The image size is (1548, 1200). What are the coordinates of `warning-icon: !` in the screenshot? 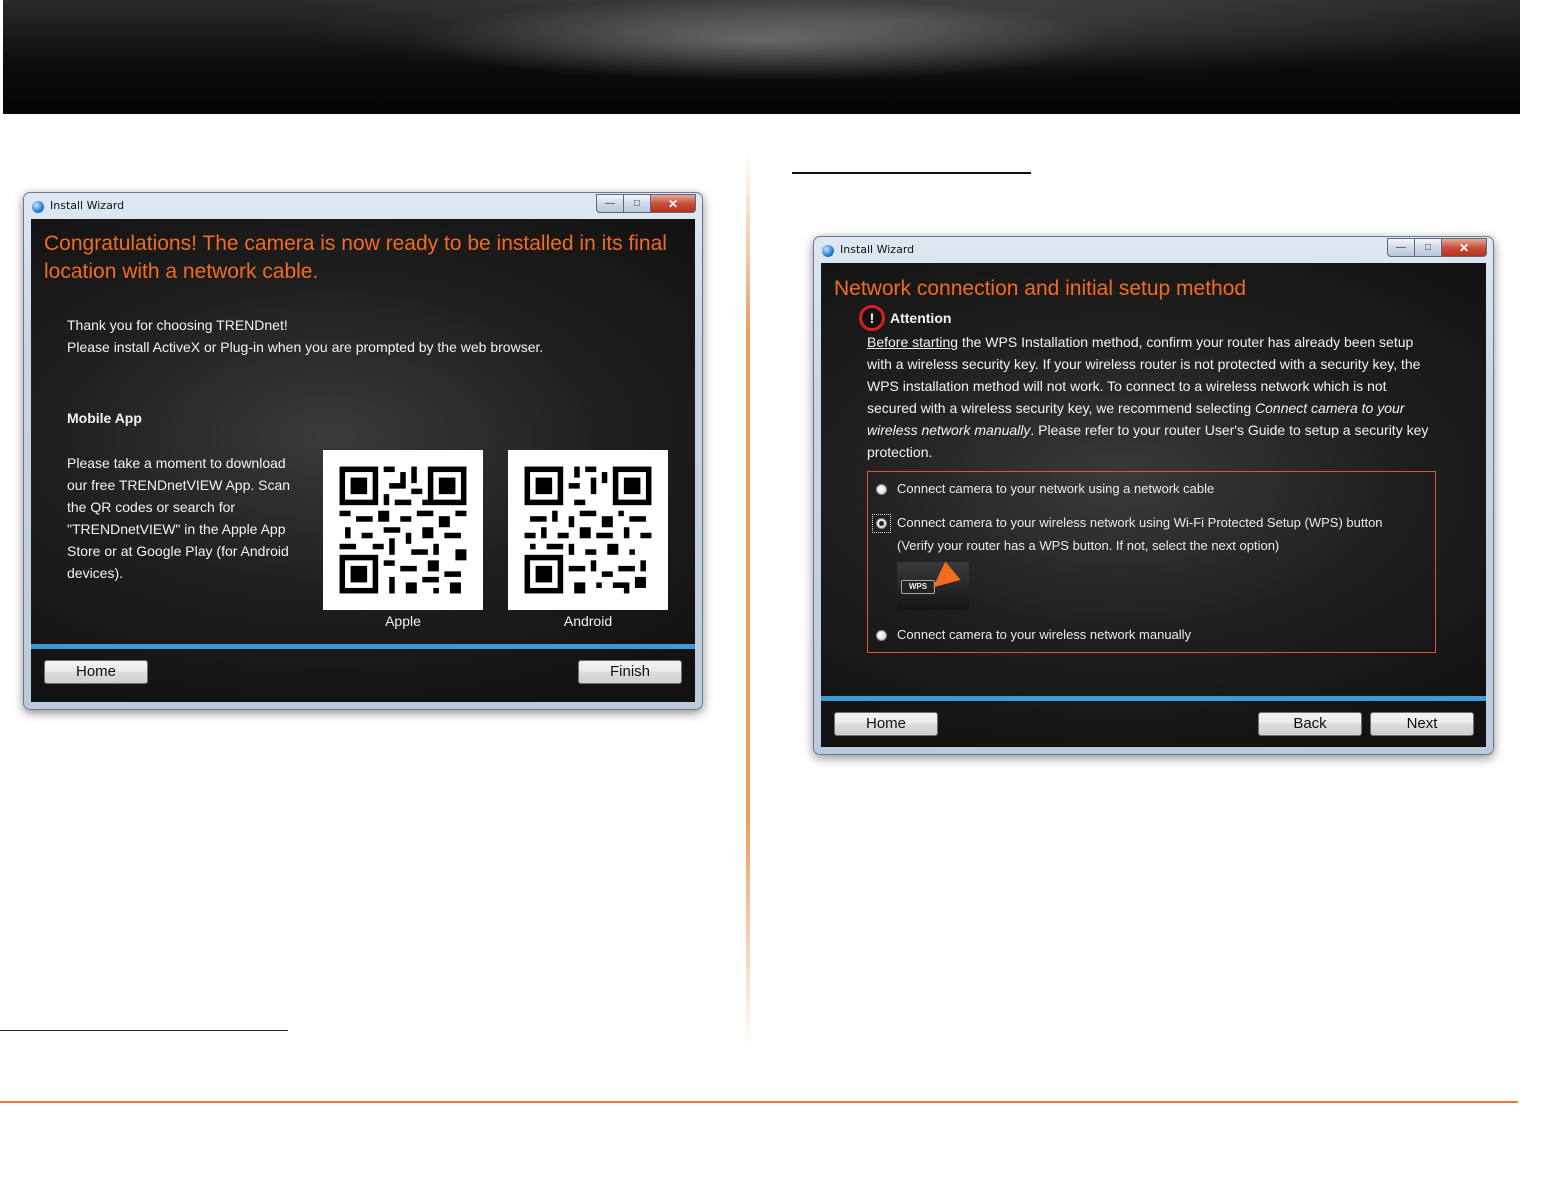 It's located at (872, 318).